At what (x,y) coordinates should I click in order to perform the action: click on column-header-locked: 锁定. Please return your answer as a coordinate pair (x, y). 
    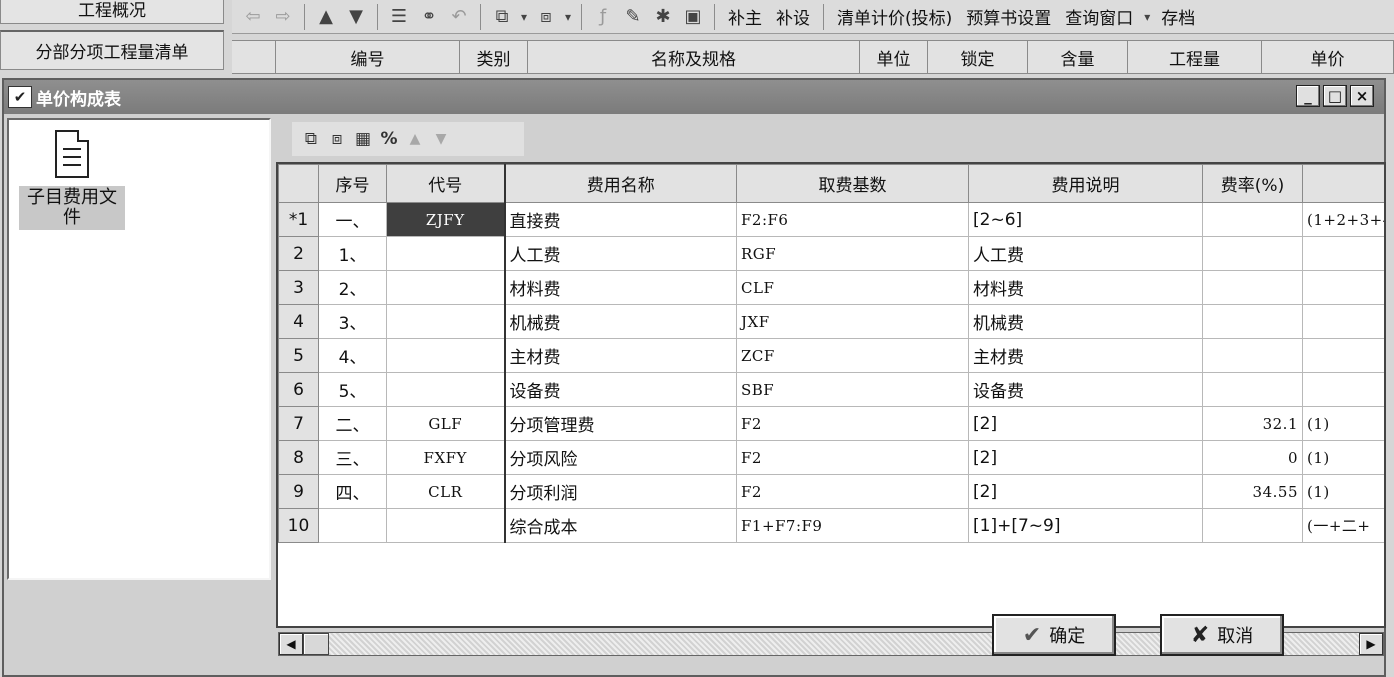
    Looking at the image, I should click on (978, 57).